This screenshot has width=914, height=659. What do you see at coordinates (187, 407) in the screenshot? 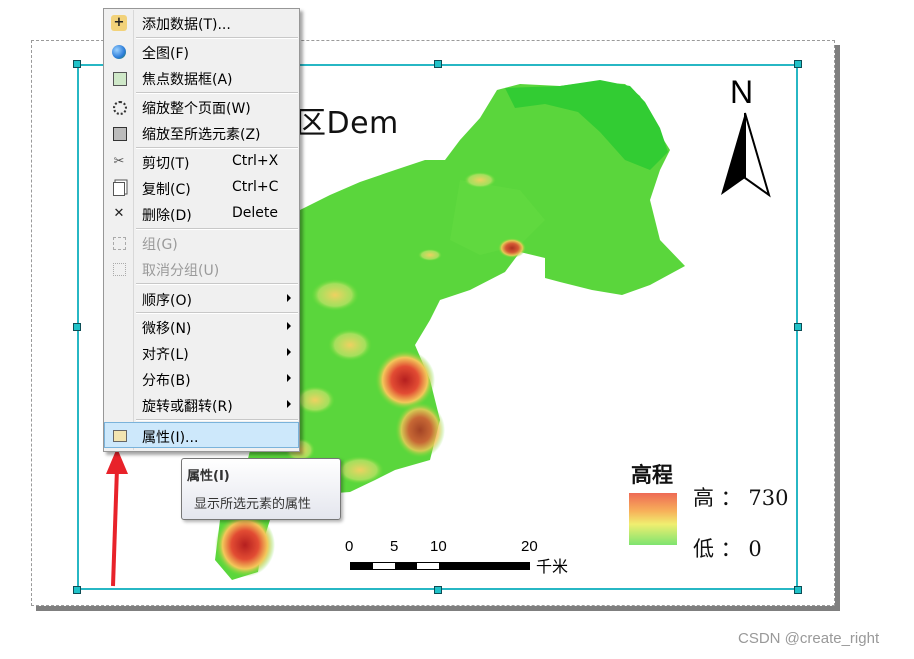
I see `menu-item-label: 旋转或翻转(R)` at bounding box center [187, 407].